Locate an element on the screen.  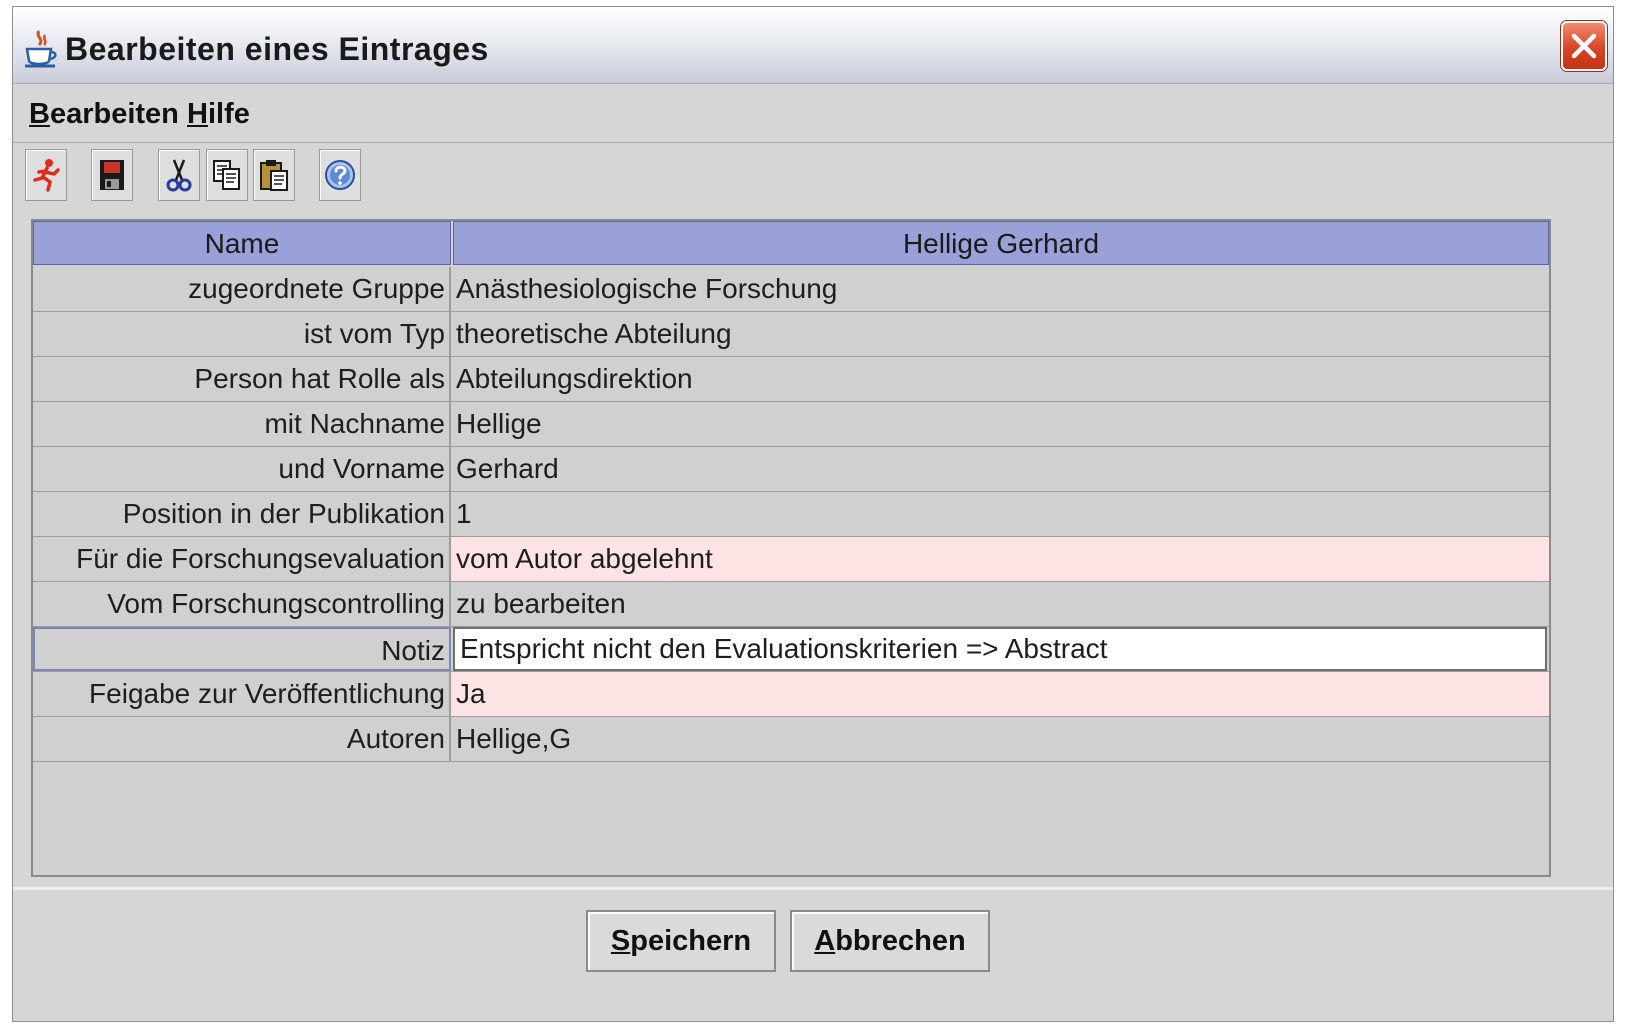
menu-bar: Bearbeiten Hilfe is located at coordinates (813, 113).